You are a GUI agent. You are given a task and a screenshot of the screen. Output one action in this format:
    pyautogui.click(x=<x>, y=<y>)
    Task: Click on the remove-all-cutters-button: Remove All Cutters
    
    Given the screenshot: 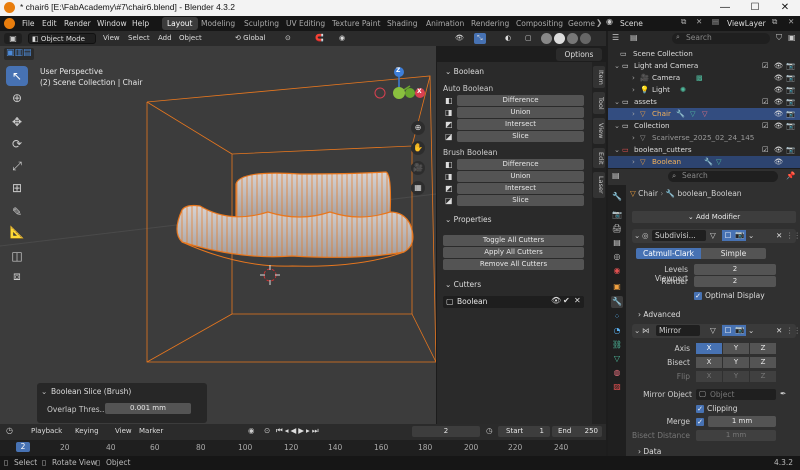 What is the action you would take?
    pyautogui.click(x=513, y=264)
    